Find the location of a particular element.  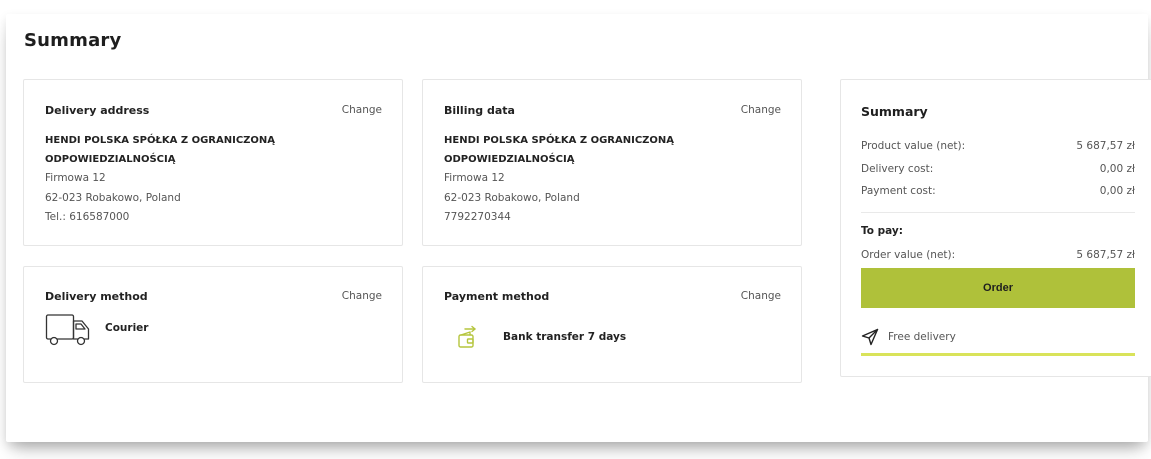

delivery-cost-row: Delivery cost: 0,00 zł is located at coordinates (998, 169).